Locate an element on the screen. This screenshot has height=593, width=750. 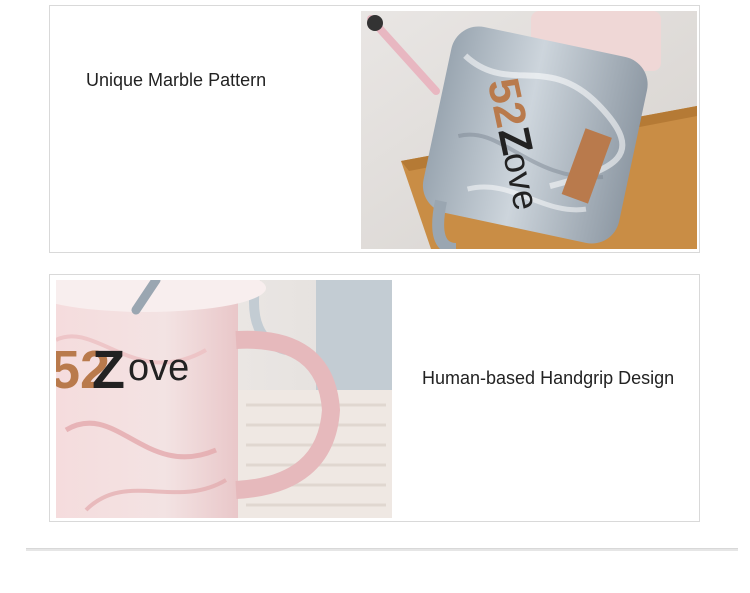
mug-brand-digits: 52 is located at coordinates (507, 103).